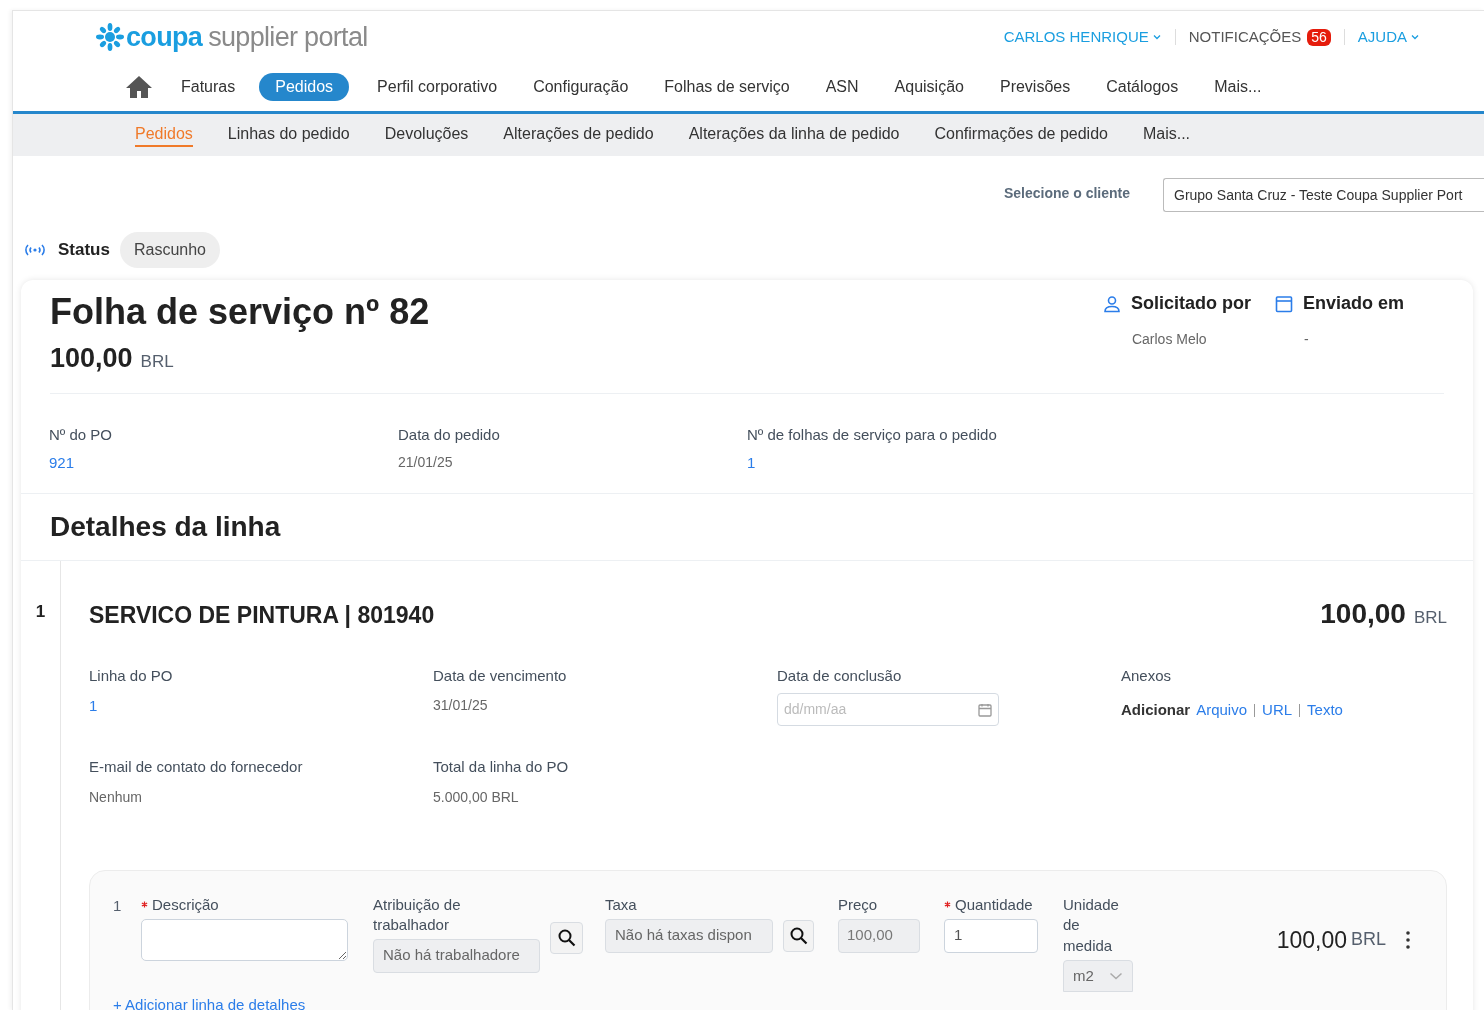 The height and width of the screenshot is (1010, 1484). What do you see at coordinates (417, 914) in the screenshot?
I see `field-label: Atribuição de trabalhador` at bounding box center [417, 914].